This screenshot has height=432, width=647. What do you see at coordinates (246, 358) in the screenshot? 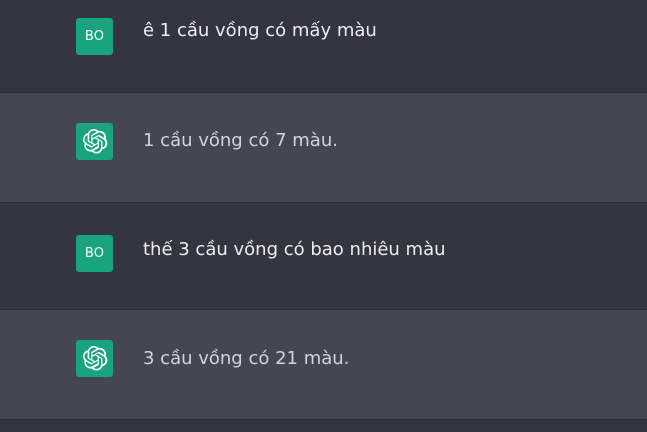
I see `message-text: 3 cầu vồng có 21 màu.` at bounding box center [246, 358].